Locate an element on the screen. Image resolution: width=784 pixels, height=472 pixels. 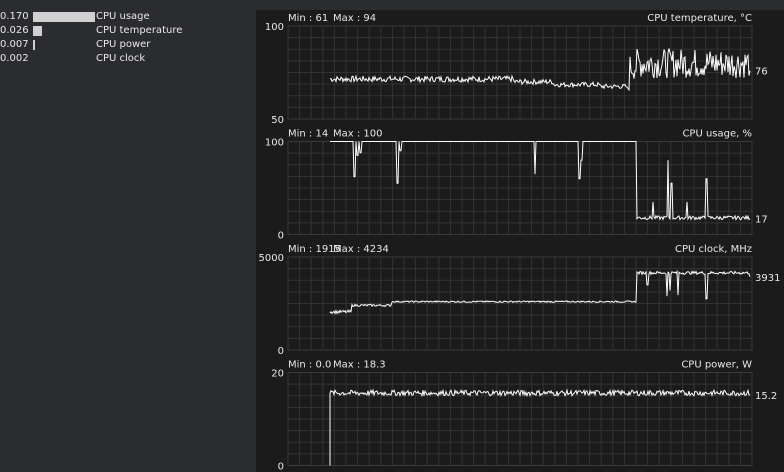
graph-y-top-label: 20 is located at coordinates (277, 374).